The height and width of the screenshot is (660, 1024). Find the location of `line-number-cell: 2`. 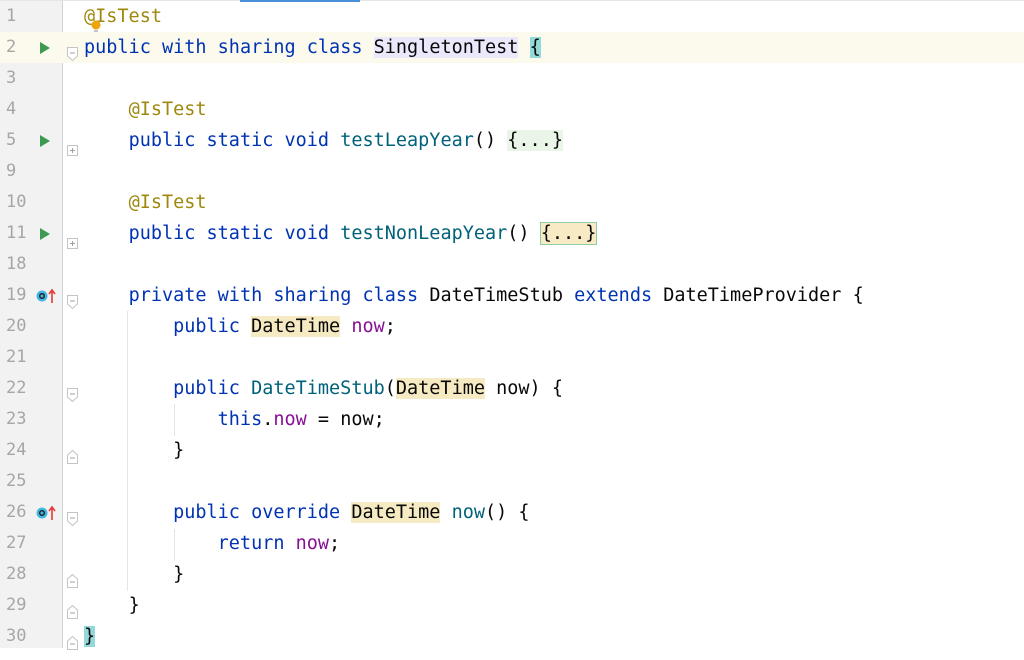

line-number-cell: 2 is located at coordinates (31, 47).